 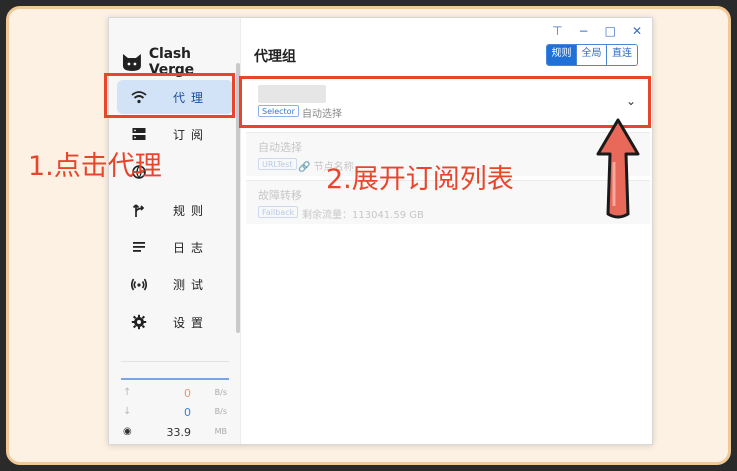 What do you see at coordinates (622, 55) in the screenshot?
I see `mode-direct-button: 直连` at bounding box center [622, 55].